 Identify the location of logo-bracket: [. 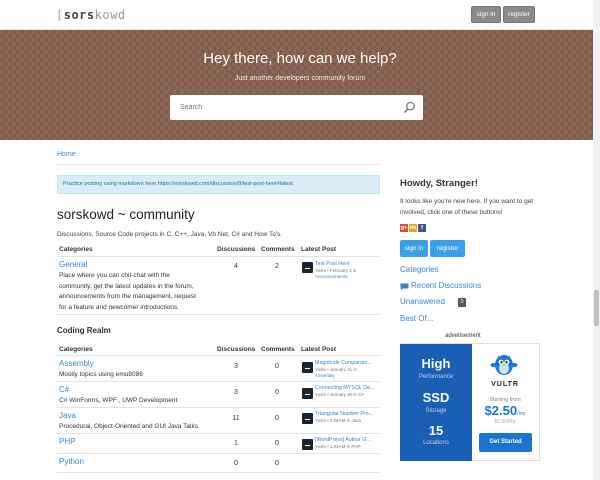
(60, 15).